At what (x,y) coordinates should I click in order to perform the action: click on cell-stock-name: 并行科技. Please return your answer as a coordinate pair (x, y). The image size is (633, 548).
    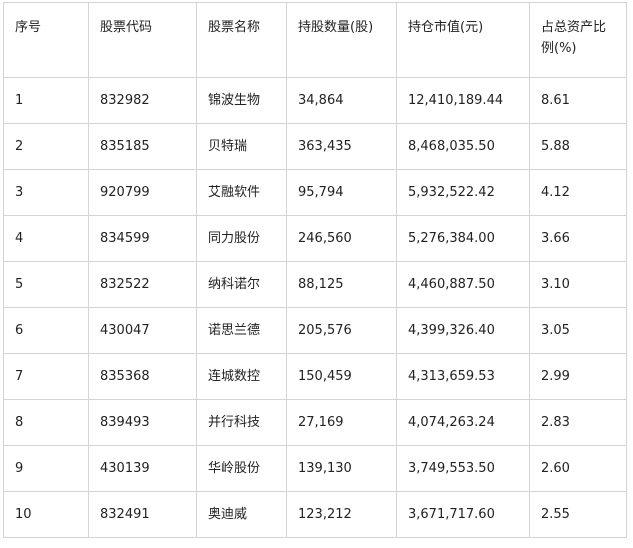
    Looking at the image, I should click on (241, 422).